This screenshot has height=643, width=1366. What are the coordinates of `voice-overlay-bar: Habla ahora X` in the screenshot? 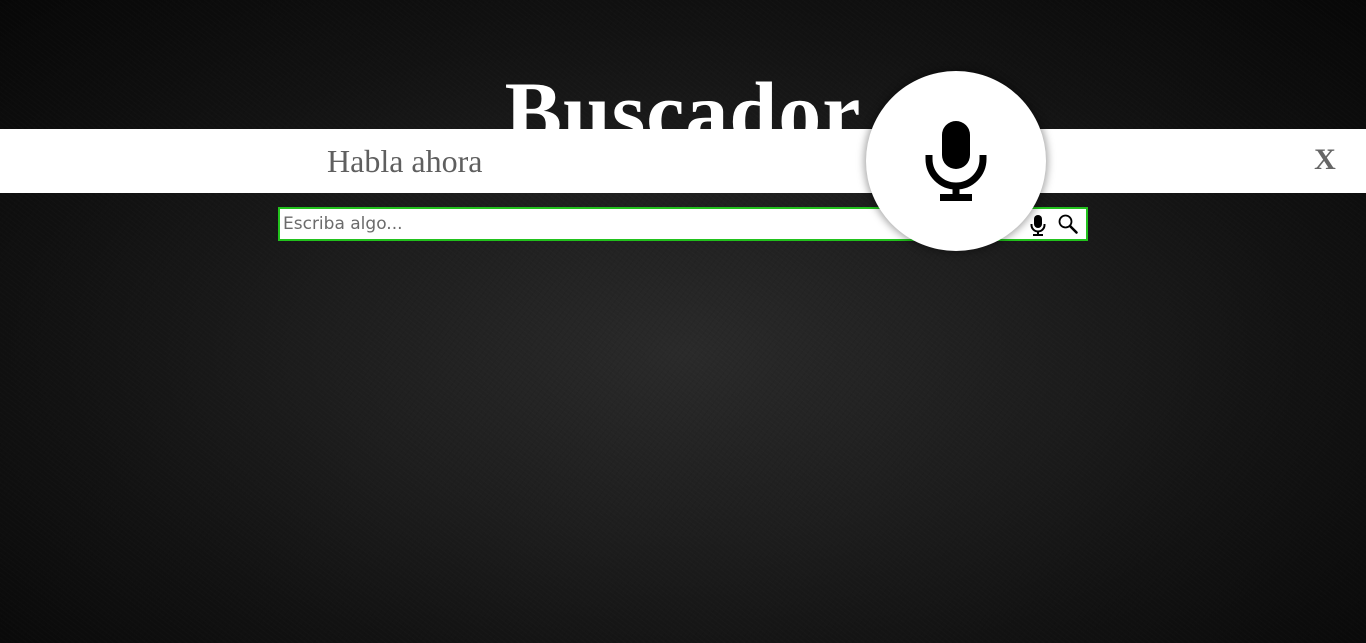 It's located at (683, 161).